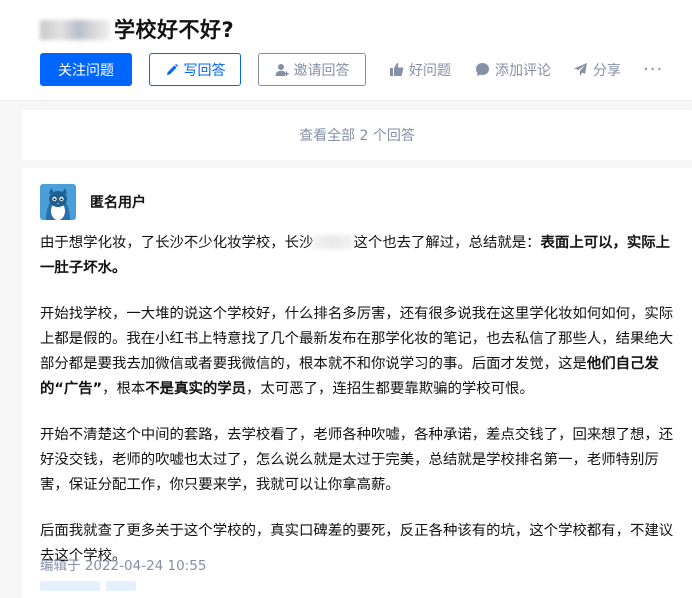  I want to click on thumb-up-icon, so click(396, 69).